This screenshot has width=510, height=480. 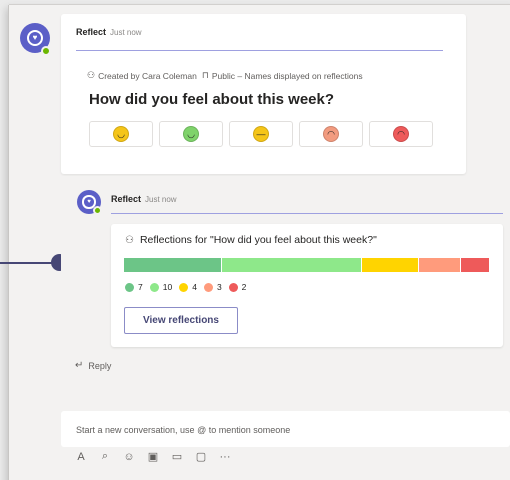 I want to click on reply-label: Reply, so click(x=100, y=365).